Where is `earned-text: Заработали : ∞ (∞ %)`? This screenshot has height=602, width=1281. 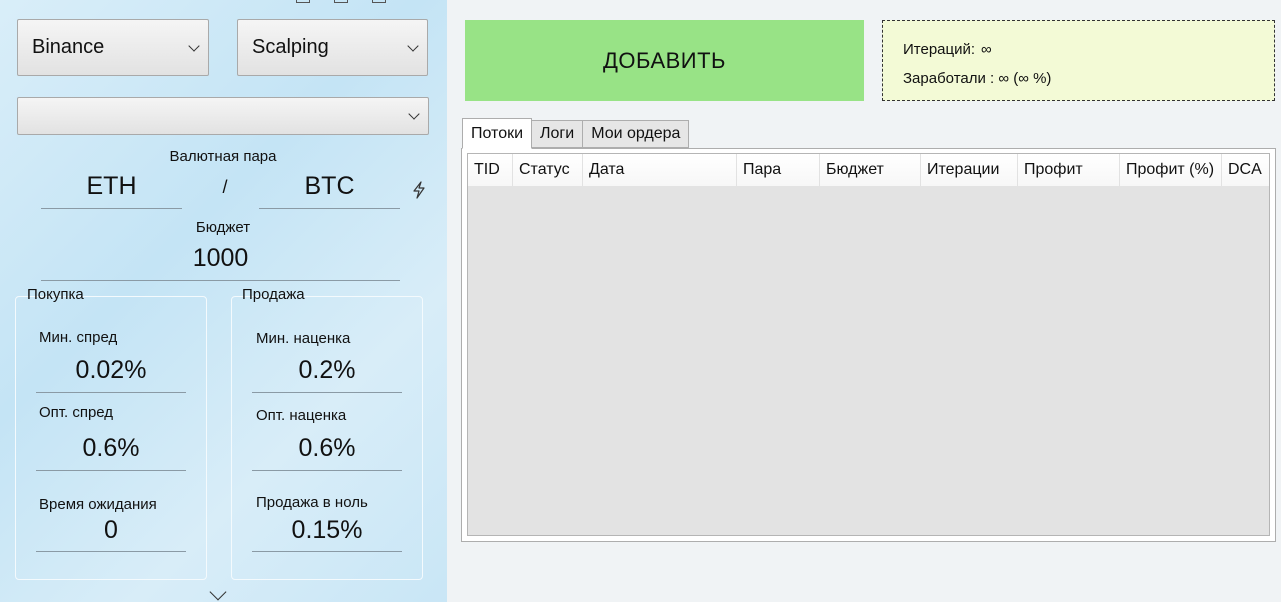 earned-text: Заработали : ∞ (∞ %) is located at coordinates (977, 78).